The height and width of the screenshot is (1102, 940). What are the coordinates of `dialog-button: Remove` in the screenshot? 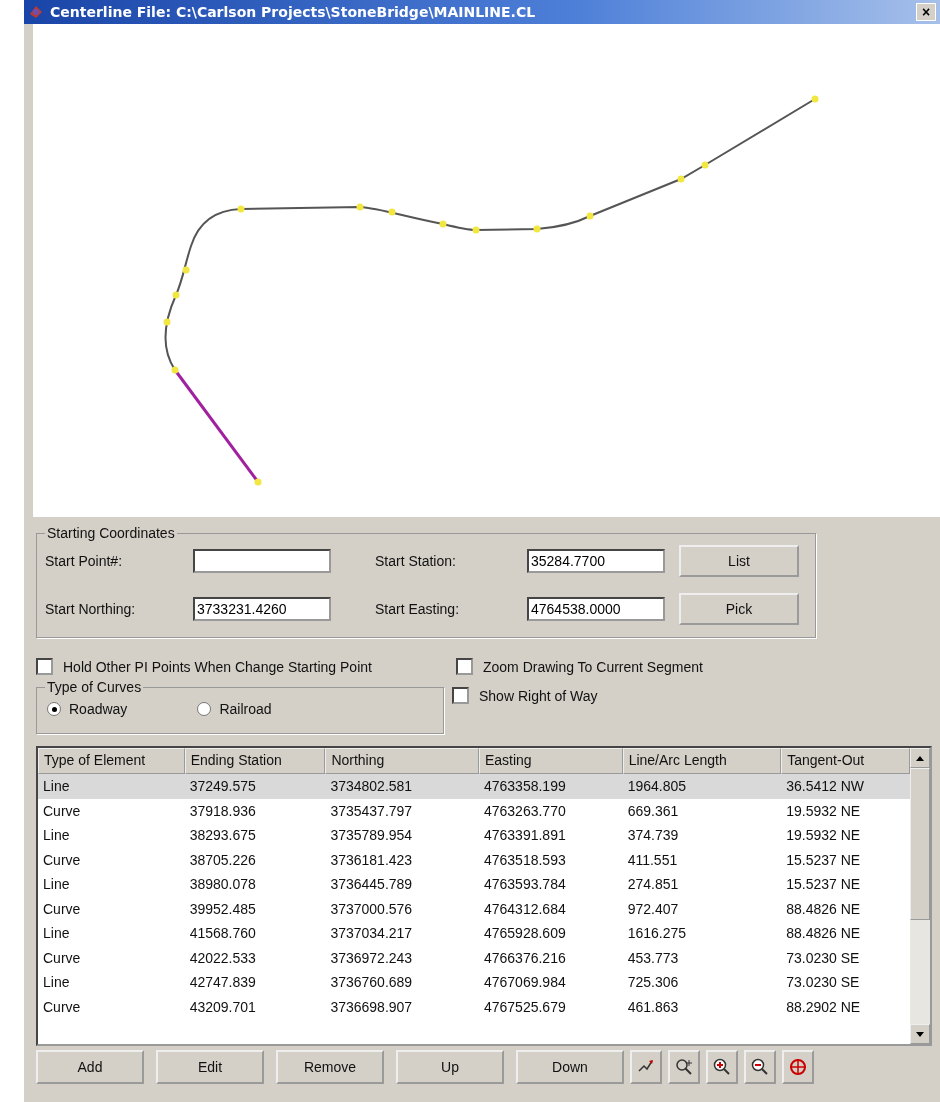 It's located at (330, 1067).